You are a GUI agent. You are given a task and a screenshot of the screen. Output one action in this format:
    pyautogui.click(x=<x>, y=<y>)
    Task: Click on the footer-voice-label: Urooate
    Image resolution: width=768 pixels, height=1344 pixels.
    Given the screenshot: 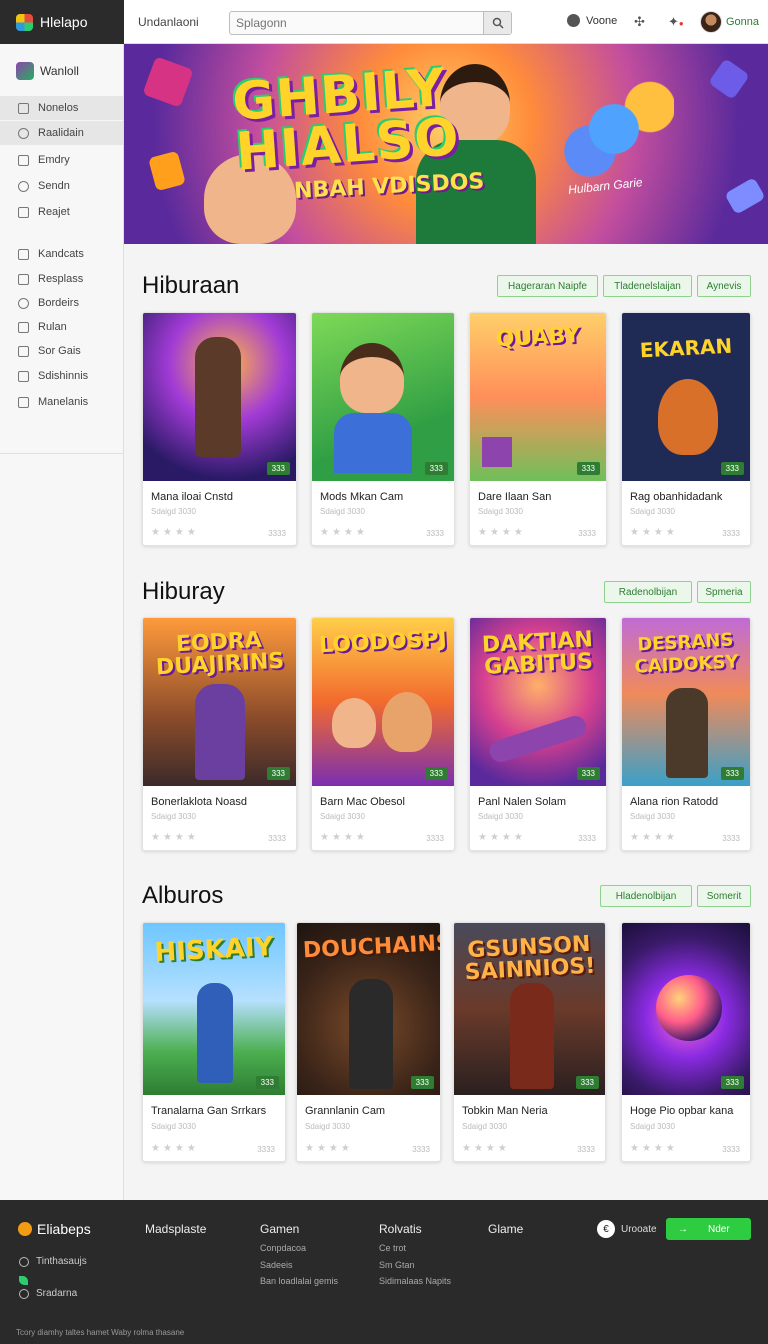 What is the action you would take?
    pyautogui.click(x=639, y=1229)
    